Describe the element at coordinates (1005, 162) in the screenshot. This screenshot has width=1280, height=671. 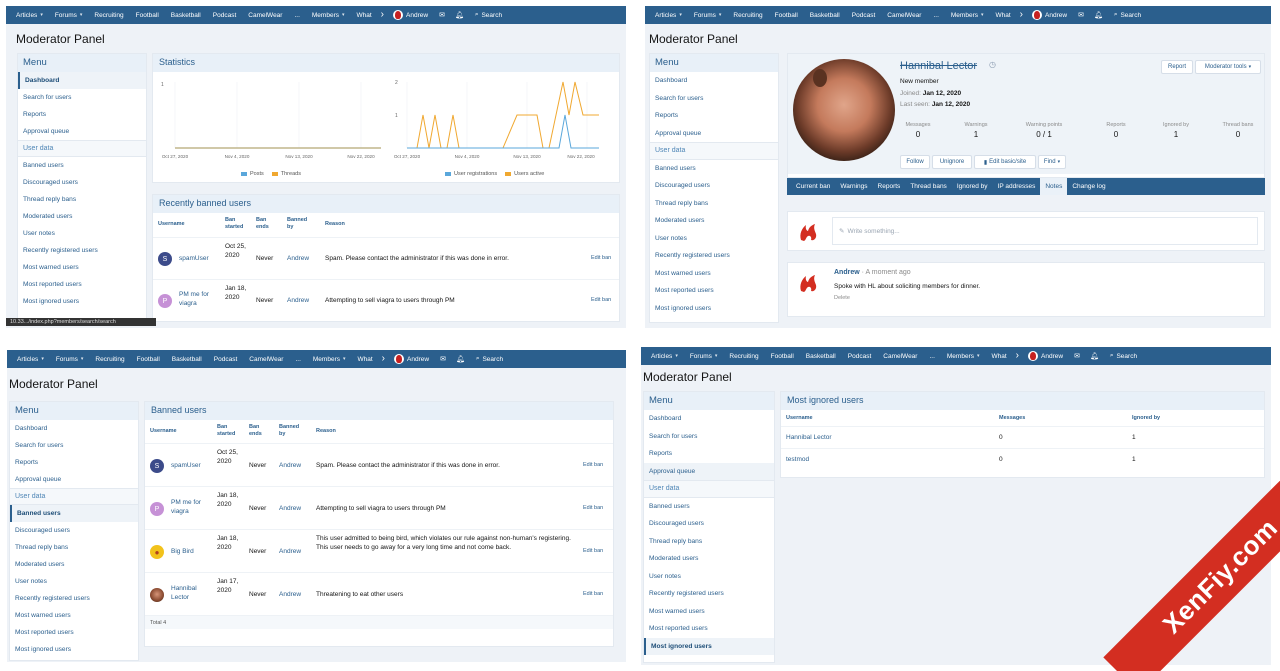
I see `edit-basic-button: ▮ Edit basic/site` at that location.